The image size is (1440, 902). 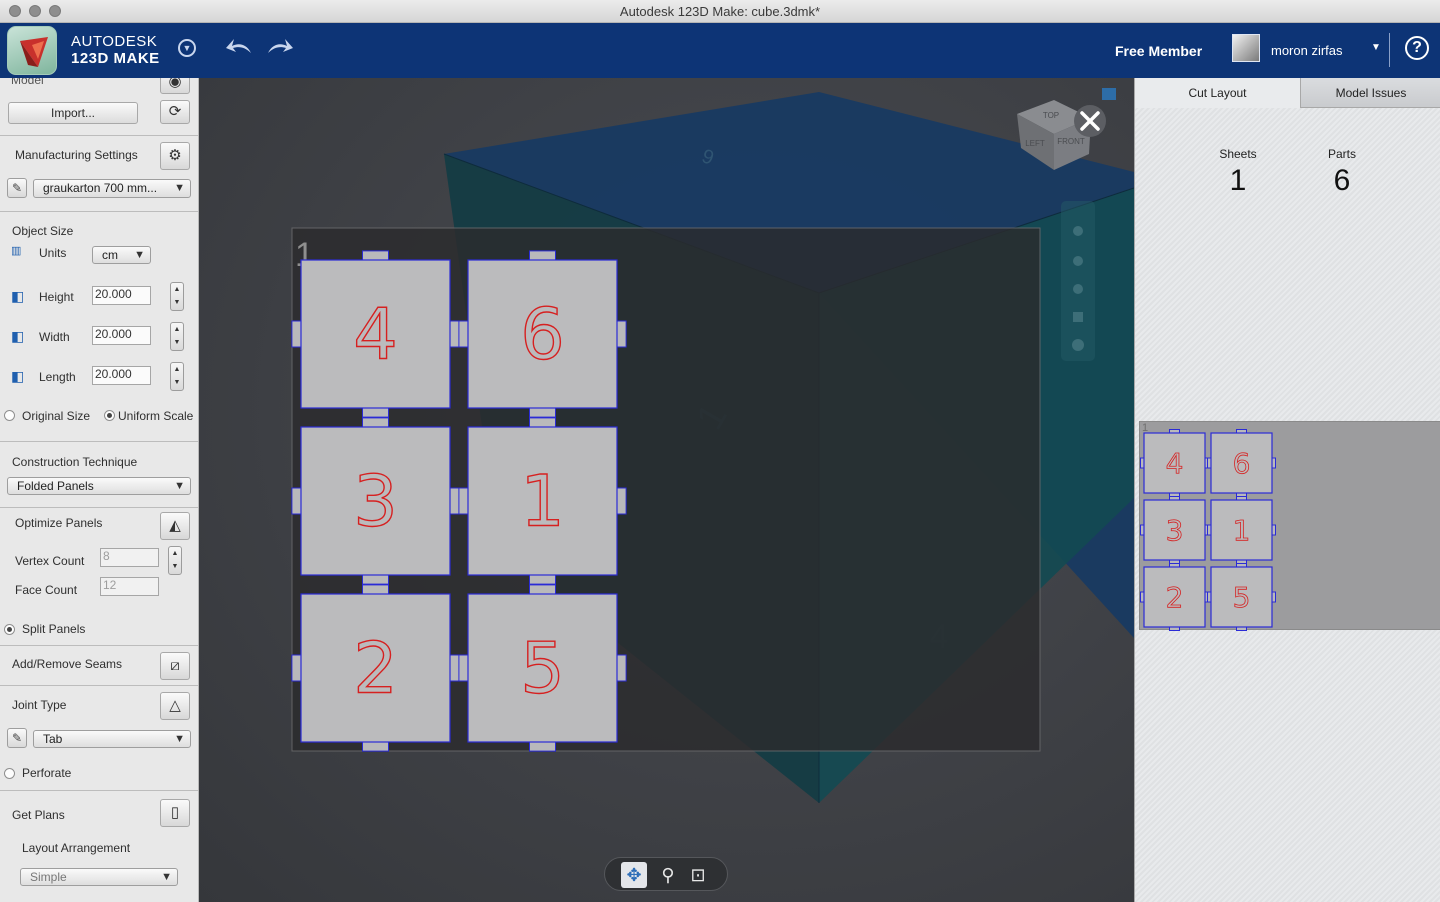 What do you see at coordinates (175, 666) in the screenshot?
I see `seams-icon: ⧄` at bounding box center [175, 666].